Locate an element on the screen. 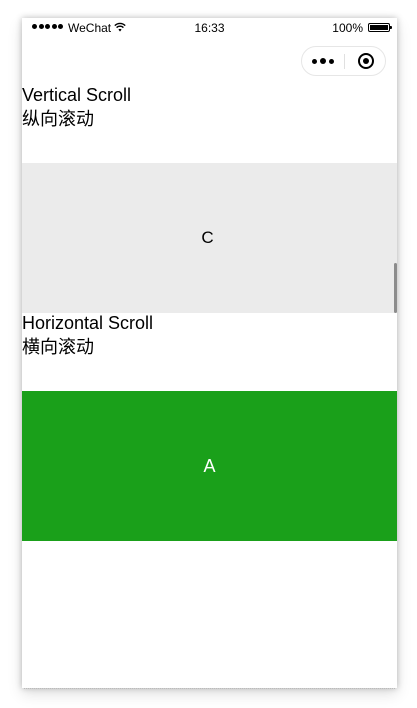  battery-icon is located at coordinates (380, 27).